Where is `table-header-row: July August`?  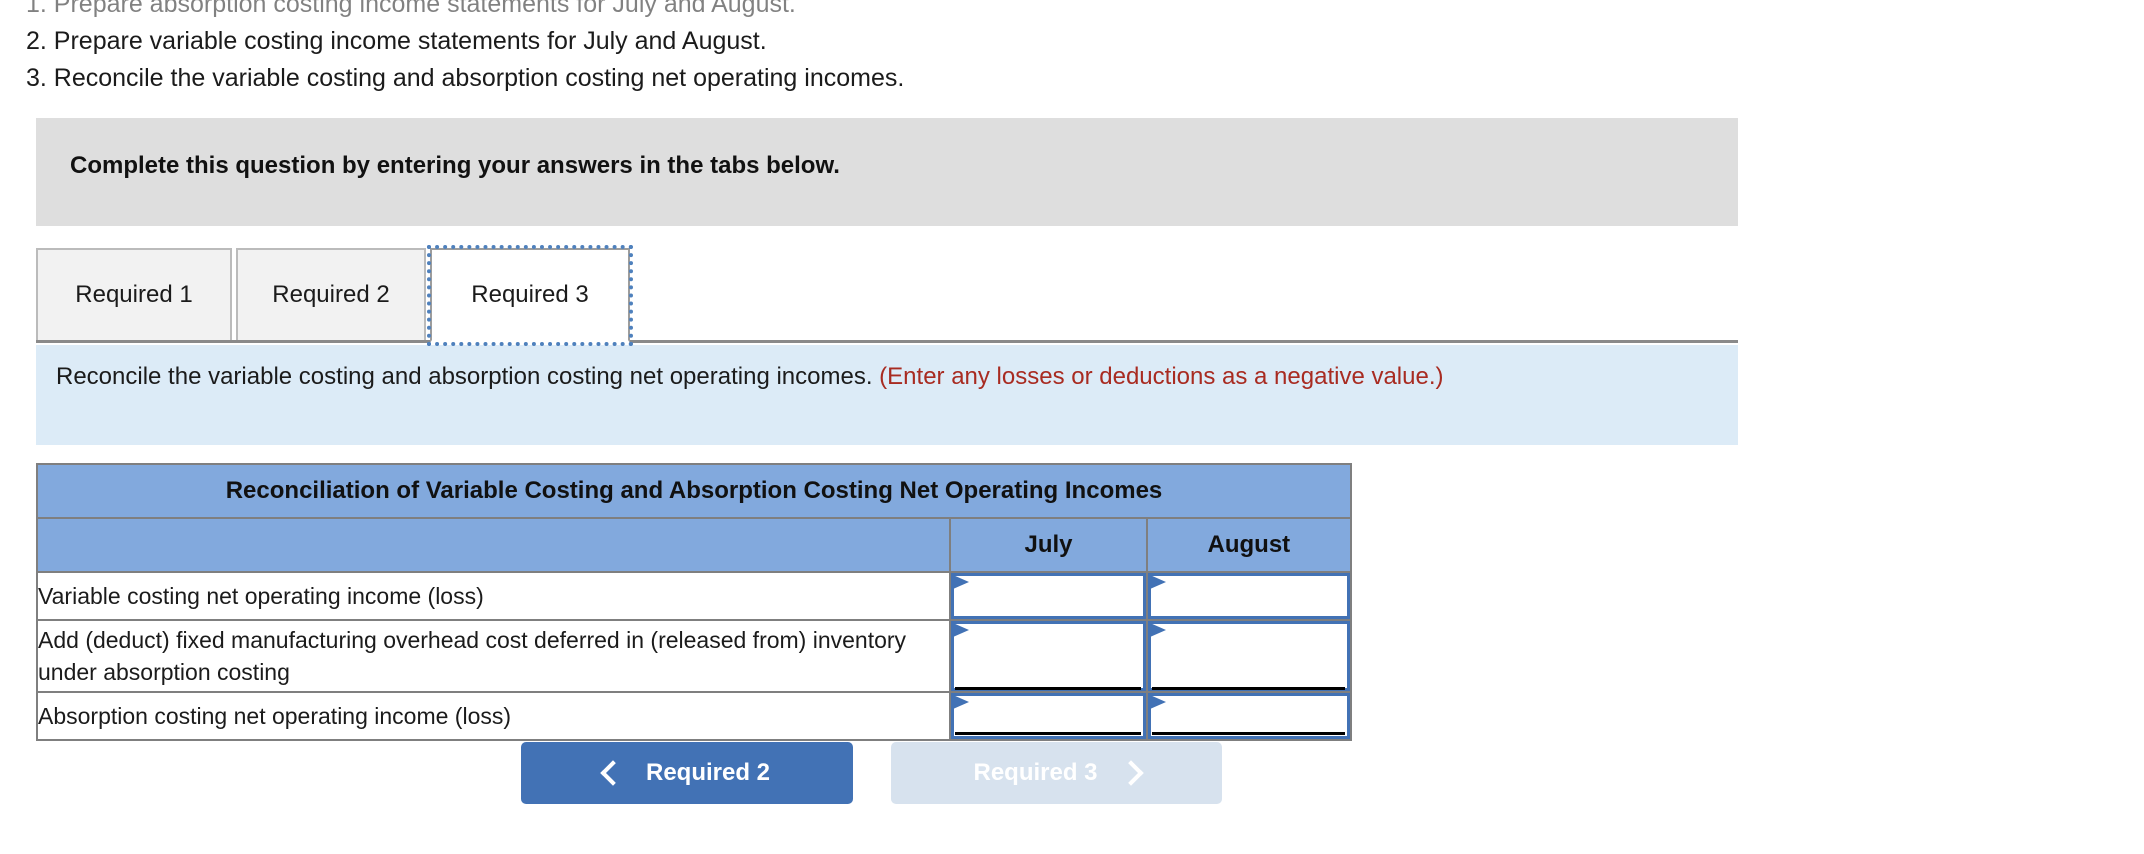 table-header-row: July August is located at coordinates (694, 545).